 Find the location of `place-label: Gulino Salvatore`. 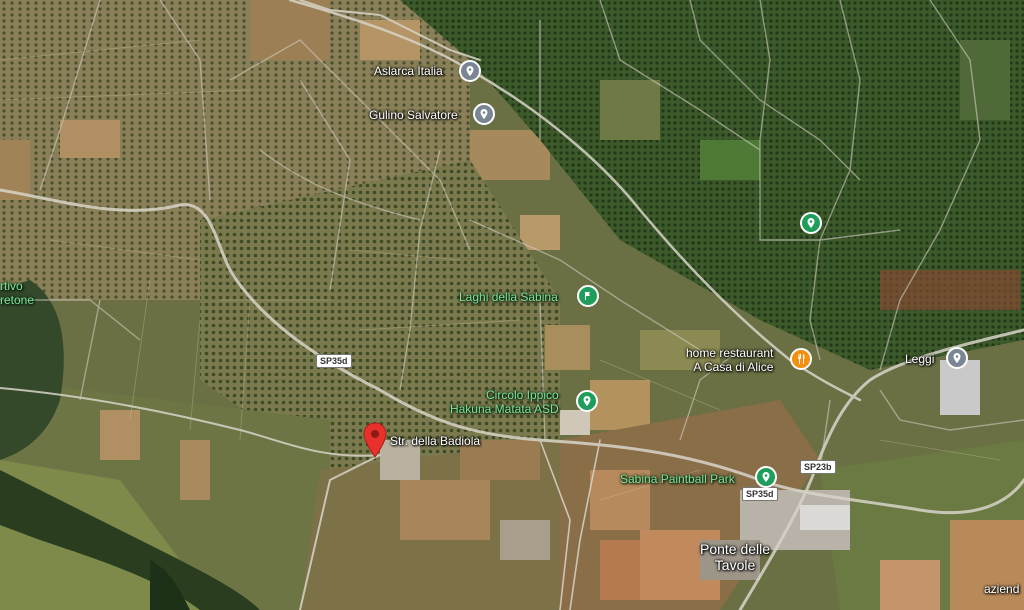

place-label: Gulino Salvatore is located at coordinates (413, 115).